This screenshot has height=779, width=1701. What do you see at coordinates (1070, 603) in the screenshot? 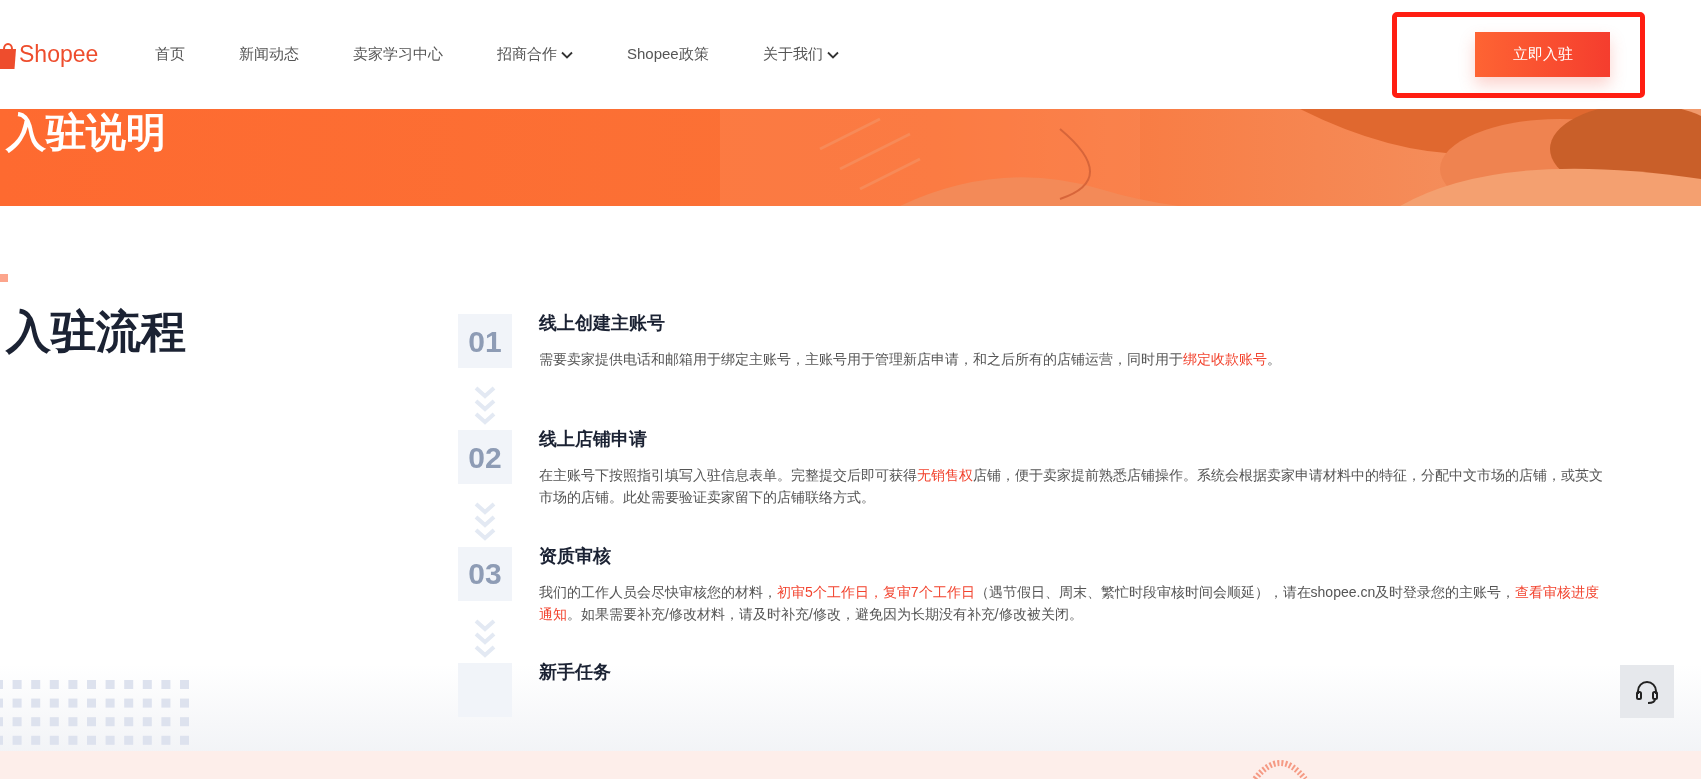
I see `step-description: 我们的工作人员会尽快审核您的材料，初审5个工作日，复审7个工作日（遇节假日、周末、繁忙时段审核时间会顺延），请在shopee.cn及时登录您的主账号，查看审核进度通知。如果需要补充/修改材料，请及时补充/修改，避免因为长期没有补充/修改被关闭。` at bounding box center [1070, 603].